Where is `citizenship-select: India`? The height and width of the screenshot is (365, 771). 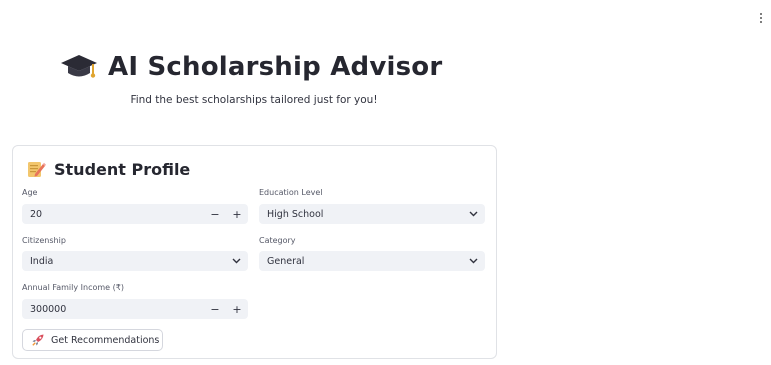 citizenship-select: India is located at coordinates (135, 261).